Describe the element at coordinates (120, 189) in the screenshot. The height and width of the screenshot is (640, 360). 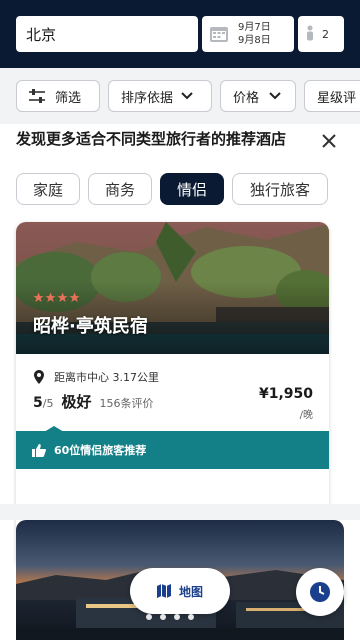
I see `tab-business: 商务` at that location.